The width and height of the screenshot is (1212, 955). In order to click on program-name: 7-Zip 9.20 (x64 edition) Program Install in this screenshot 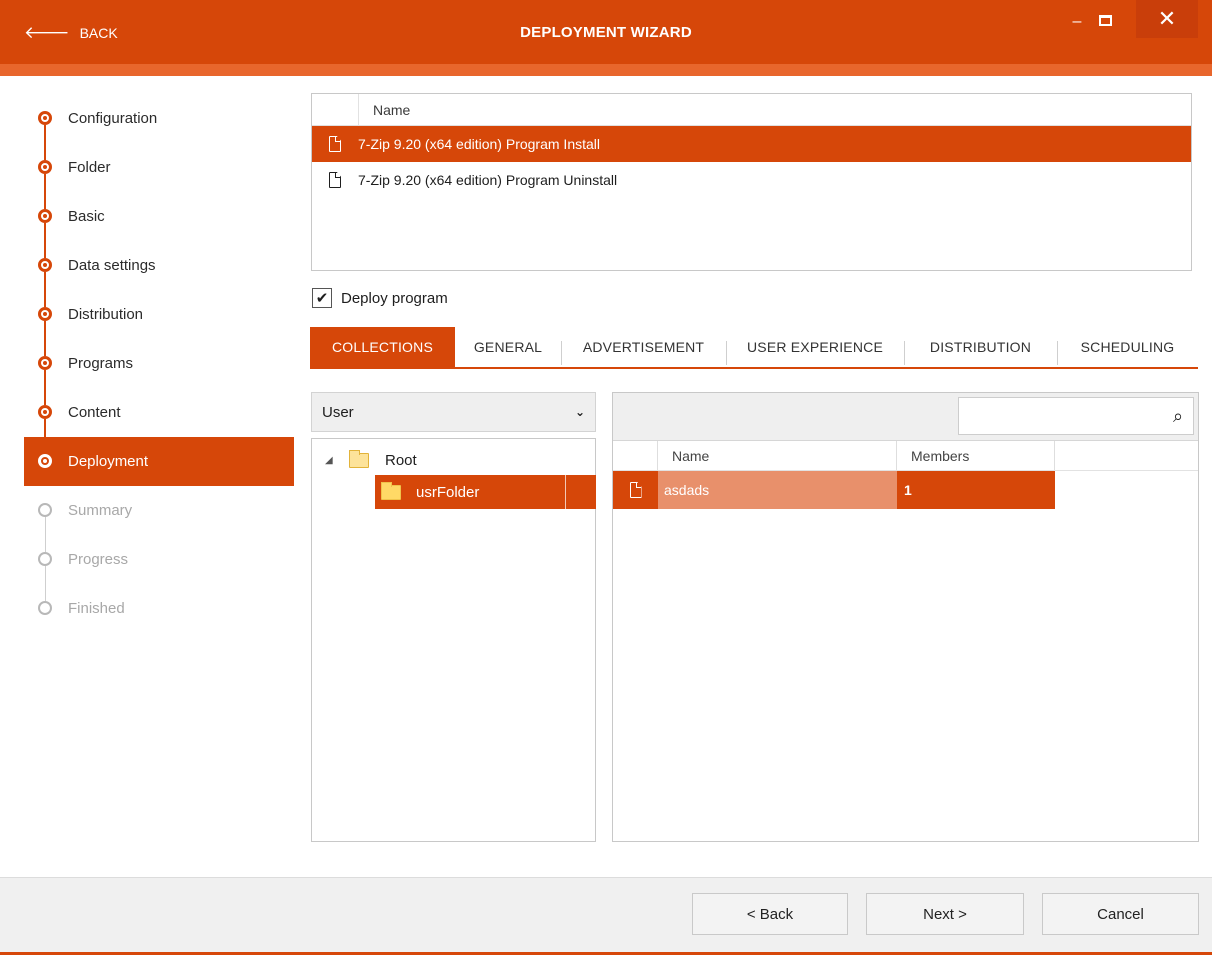, I will do `click(479, 144)`.